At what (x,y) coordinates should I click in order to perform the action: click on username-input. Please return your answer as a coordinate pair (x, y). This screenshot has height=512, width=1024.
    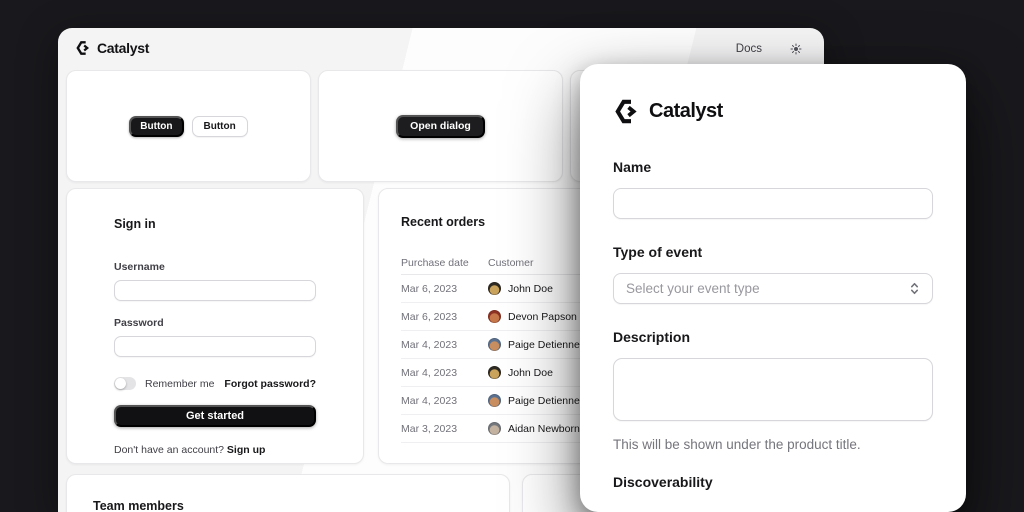
    Looking at the image, I should click on (215, 290).